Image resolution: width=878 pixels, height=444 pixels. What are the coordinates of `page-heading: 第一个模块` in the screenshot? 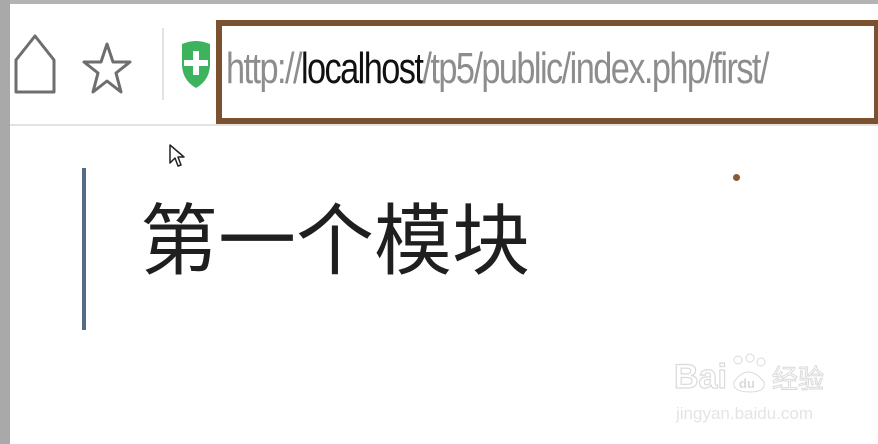 It's located at (335, 242).